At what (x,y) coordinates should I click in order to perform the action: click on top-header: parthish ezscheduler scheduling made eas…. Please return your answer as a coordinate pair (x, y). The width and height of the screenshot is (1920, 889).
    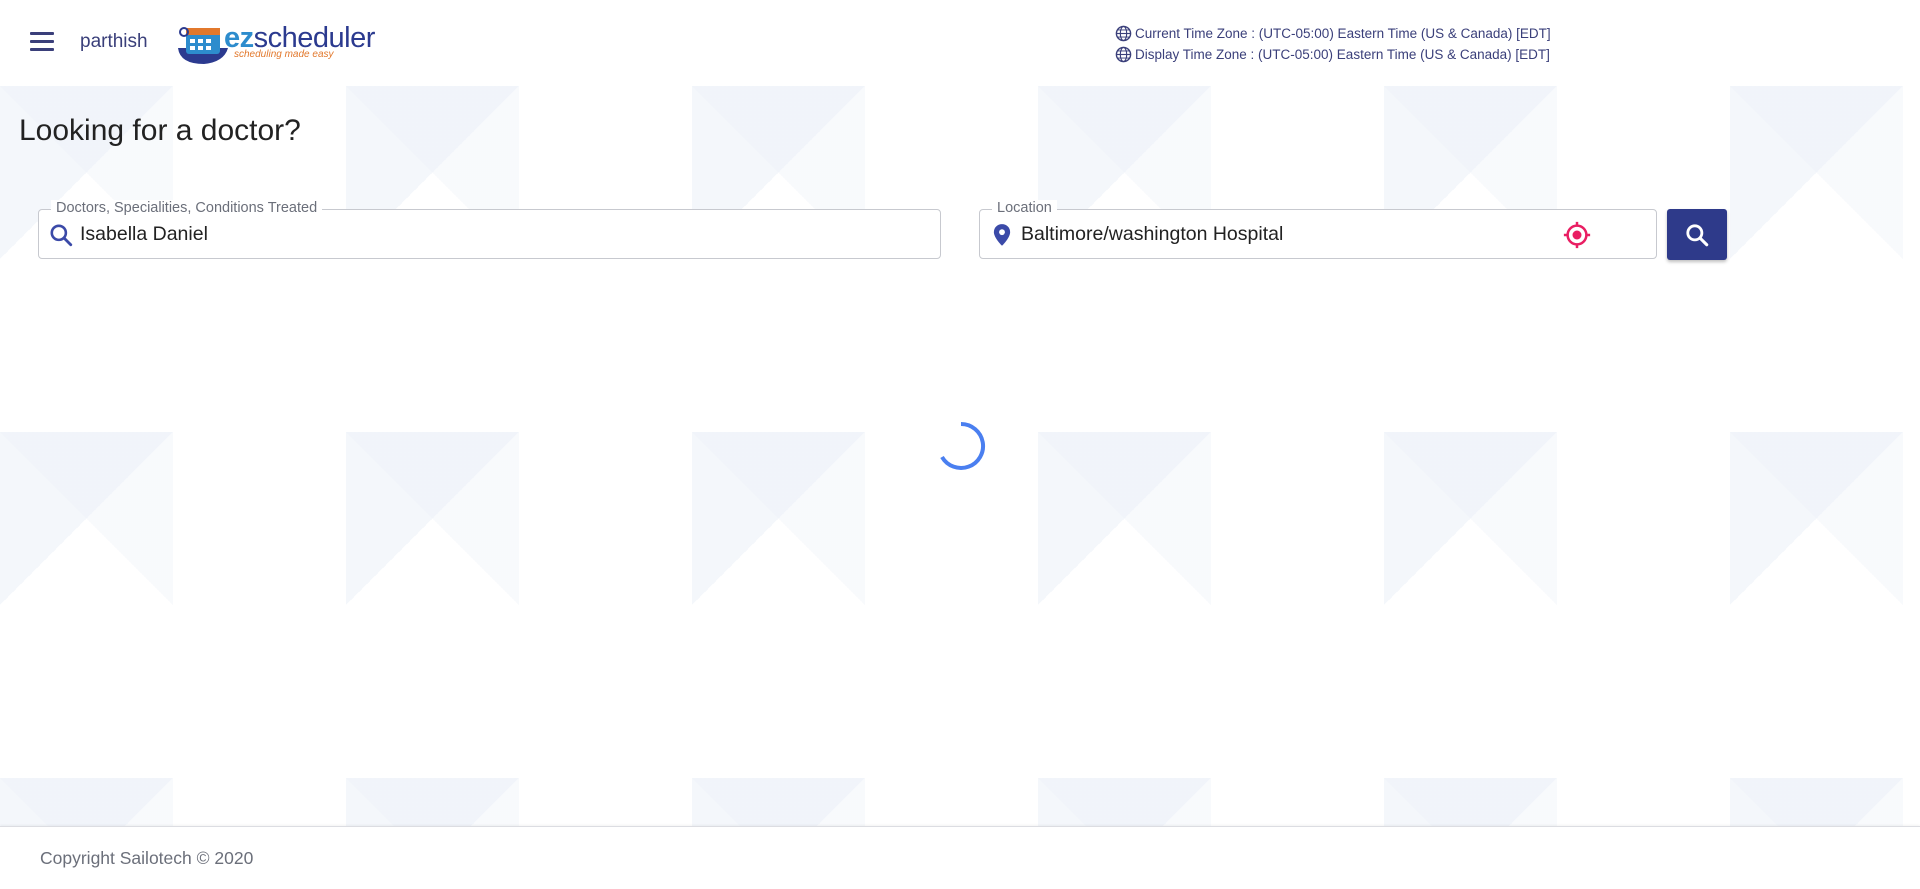
    Looking at the image, I should click on (960, 43).